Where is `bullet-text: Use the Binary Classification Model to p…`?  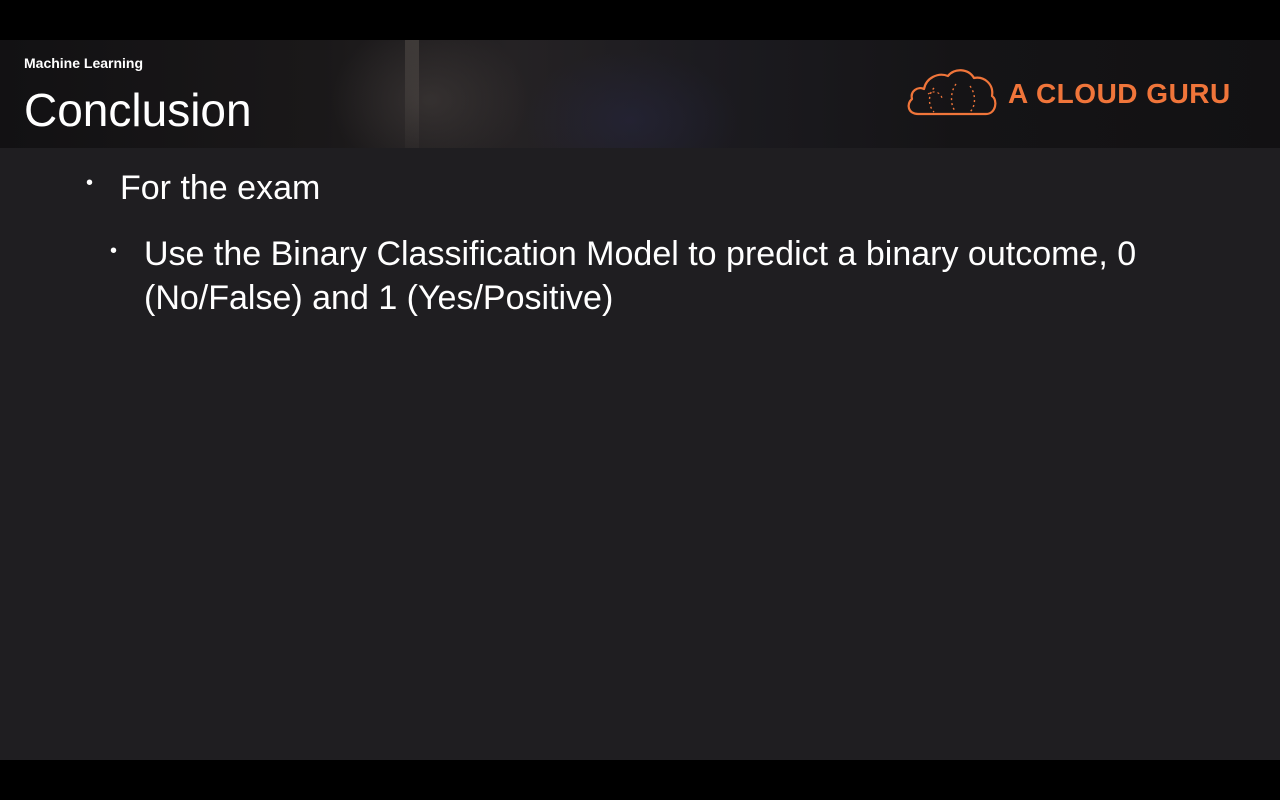
bullet-text: Use the Binary Classification Model to p… is located at coordinates (640, 276).